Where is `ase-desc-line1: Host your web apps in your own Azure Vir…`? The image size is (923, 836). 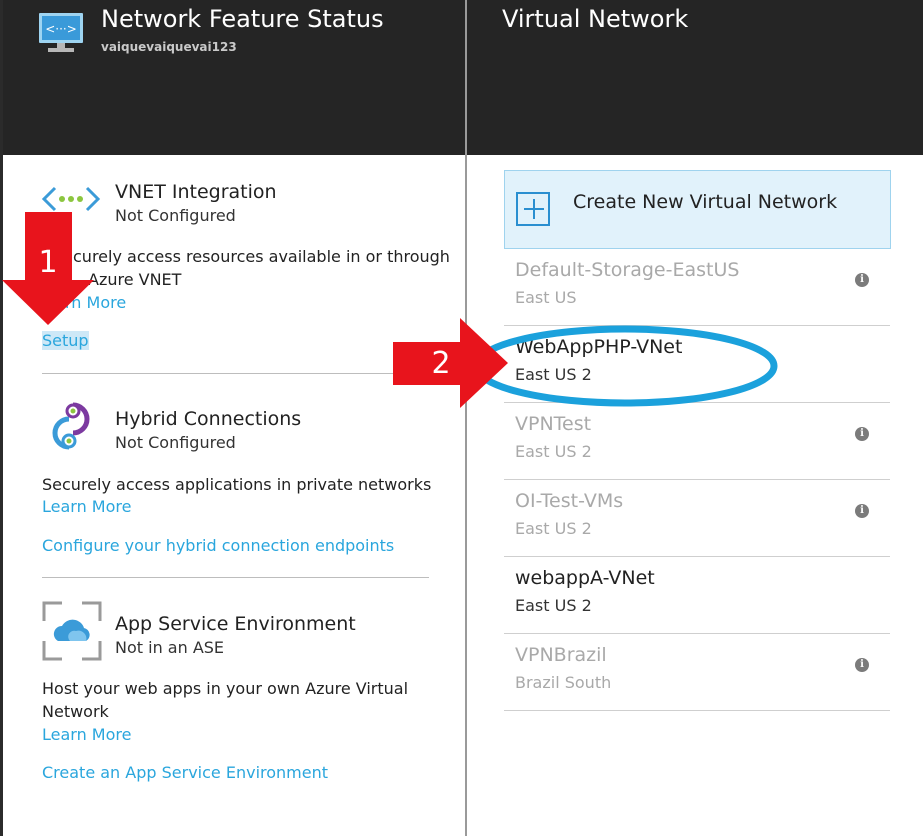
ase-desc-line1: Host your web apps in your own Azure Vir… is located at coordinates (225, 688).